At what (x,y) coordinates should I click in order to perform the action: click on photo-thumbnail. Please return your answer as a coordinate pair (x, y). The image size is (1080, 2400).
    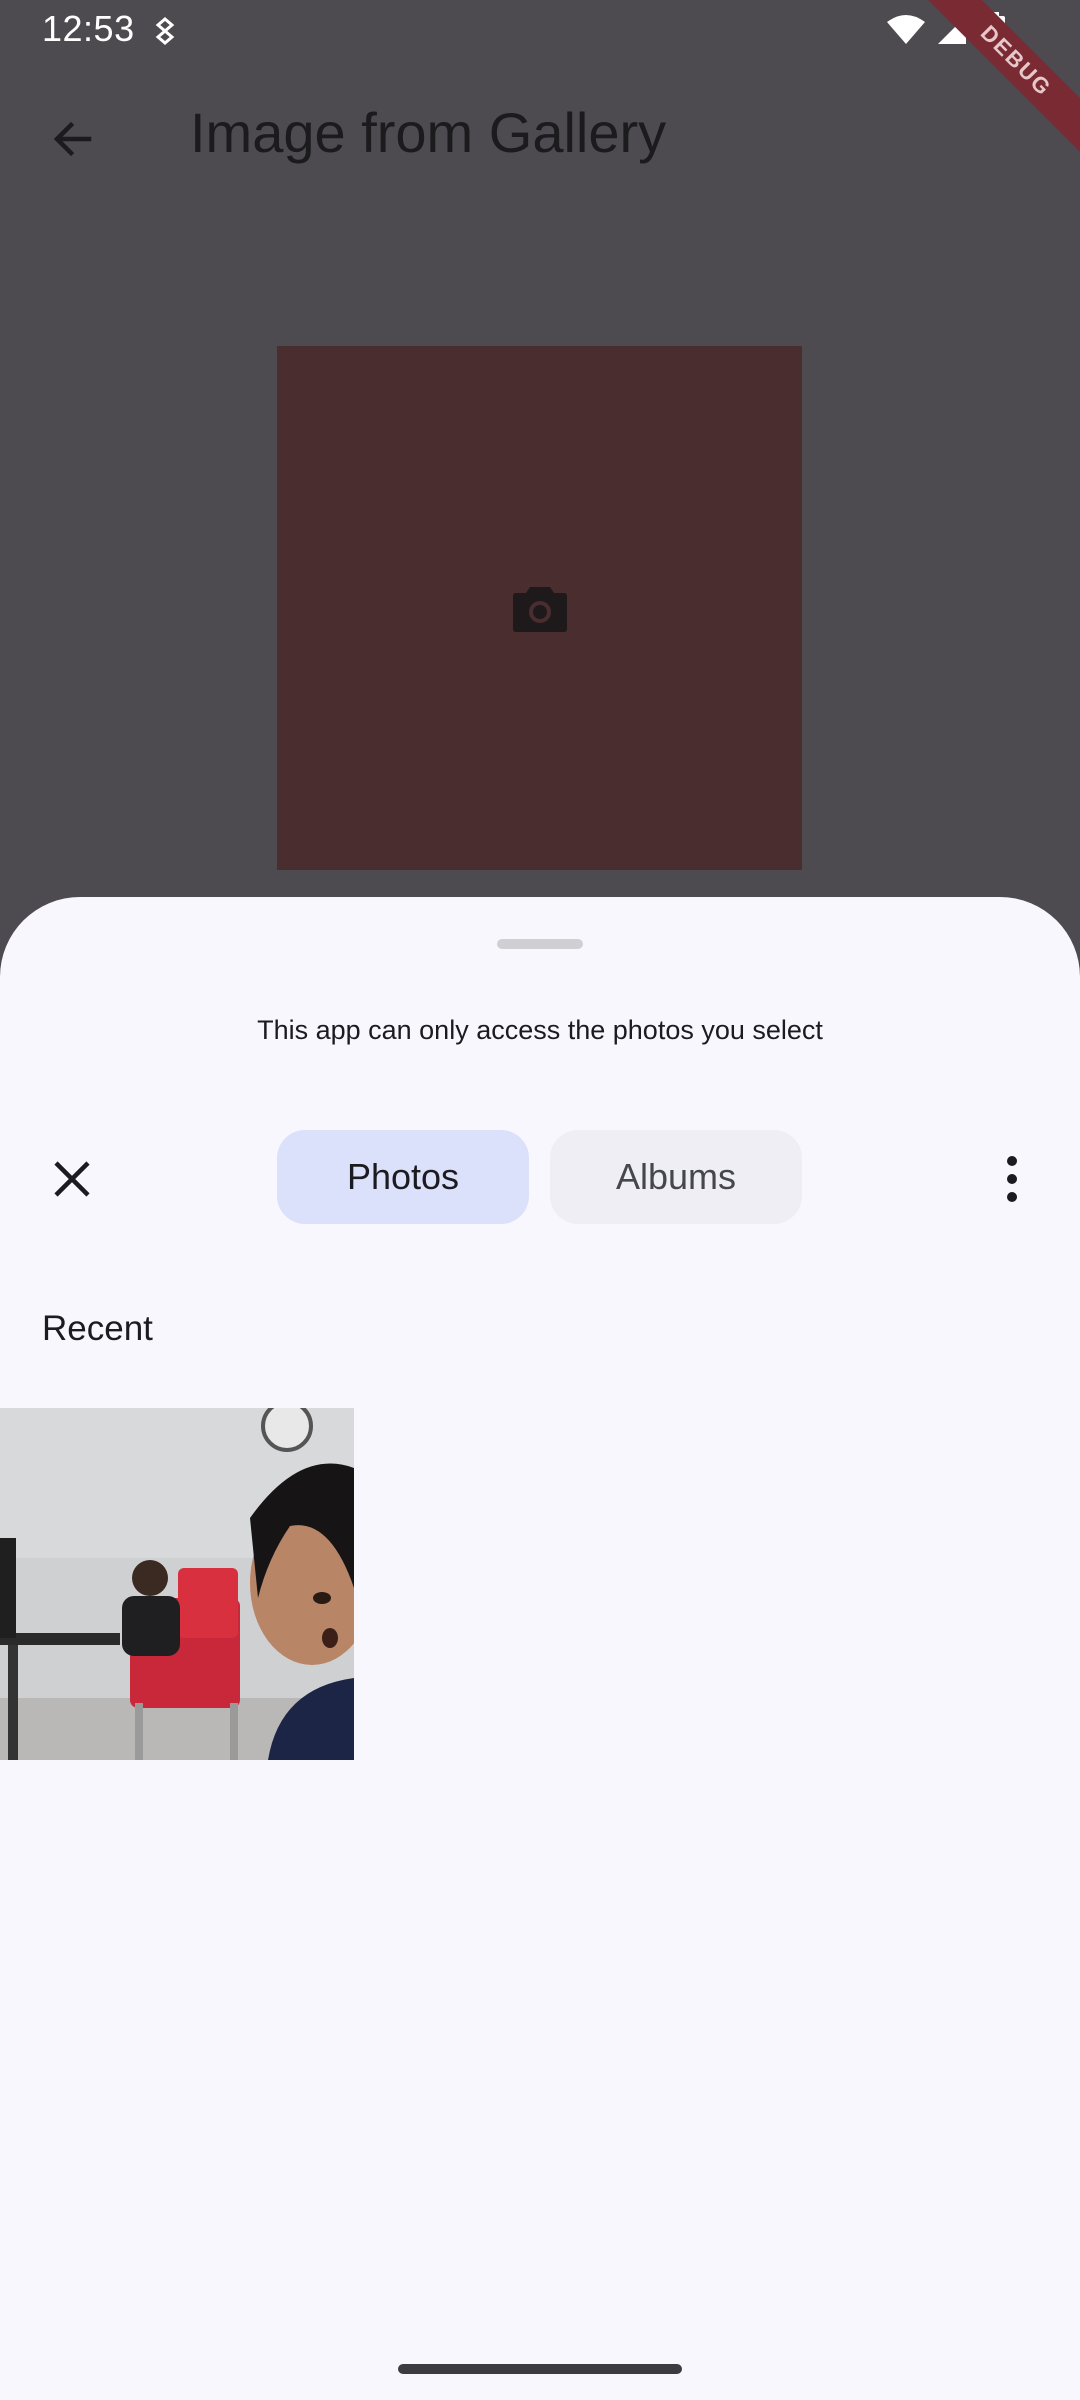
    Looking at the image, I should click on (177, 1584).